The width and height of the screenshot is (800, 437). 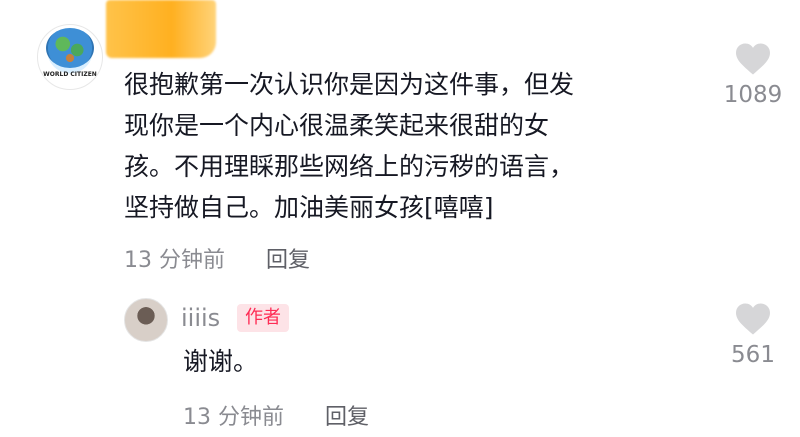 I want to click on reply-username: iiiis, so click(x=200, y=318).